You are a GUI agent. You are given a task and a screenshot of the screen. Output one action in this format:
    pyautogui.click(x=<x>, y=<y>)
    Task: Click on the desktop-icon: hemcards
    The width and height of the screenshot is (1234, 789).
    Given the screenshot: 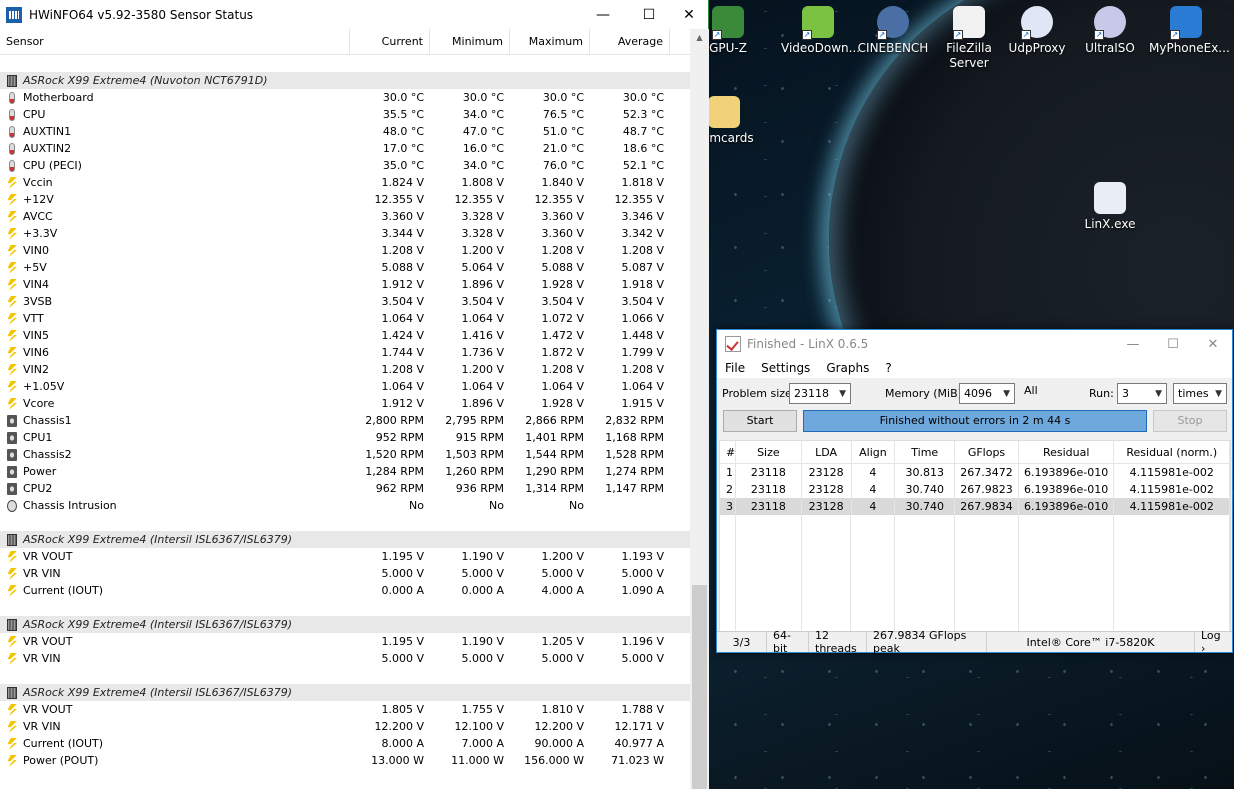 What is the action you would take?
    pyautogui.click(x=735, y=121)
    